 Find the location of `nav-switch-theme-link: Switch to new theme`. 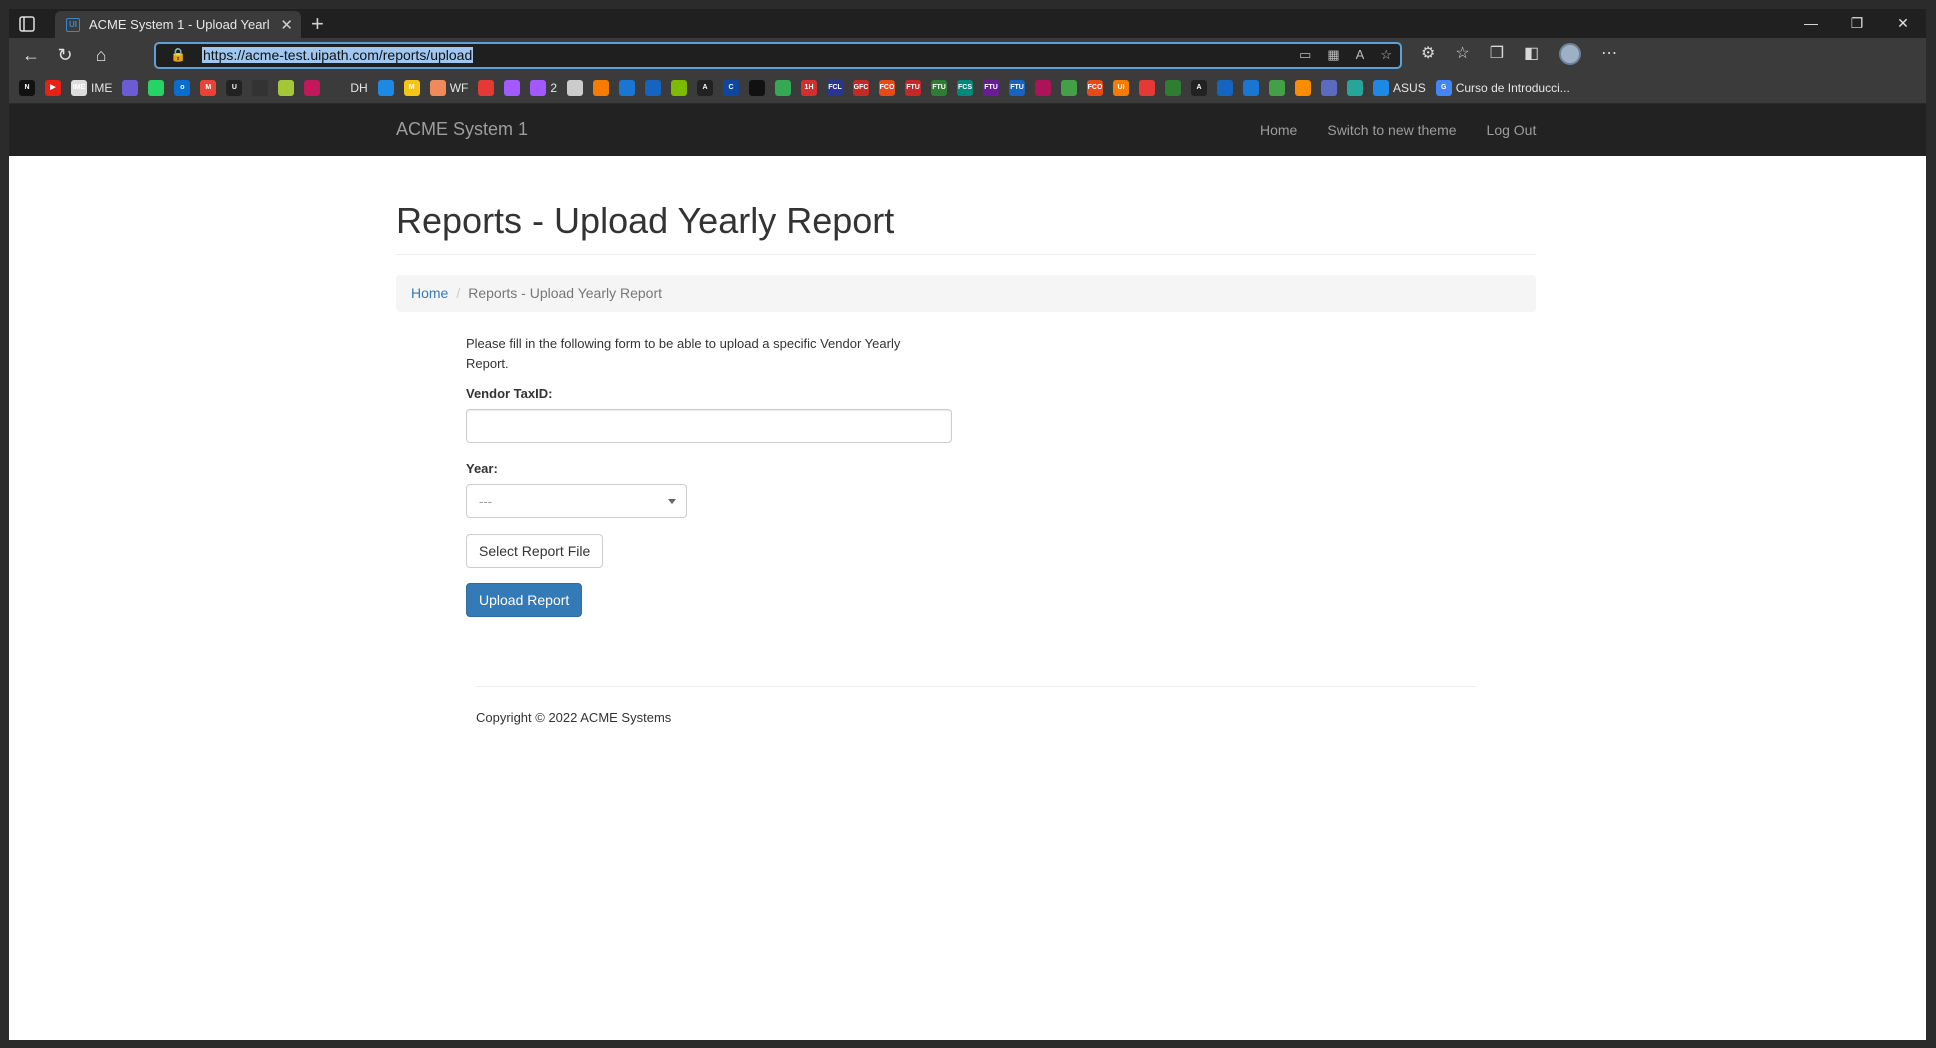

nav-switch-theme-link: Switch to new theme is located at coordinates (1391, 130).